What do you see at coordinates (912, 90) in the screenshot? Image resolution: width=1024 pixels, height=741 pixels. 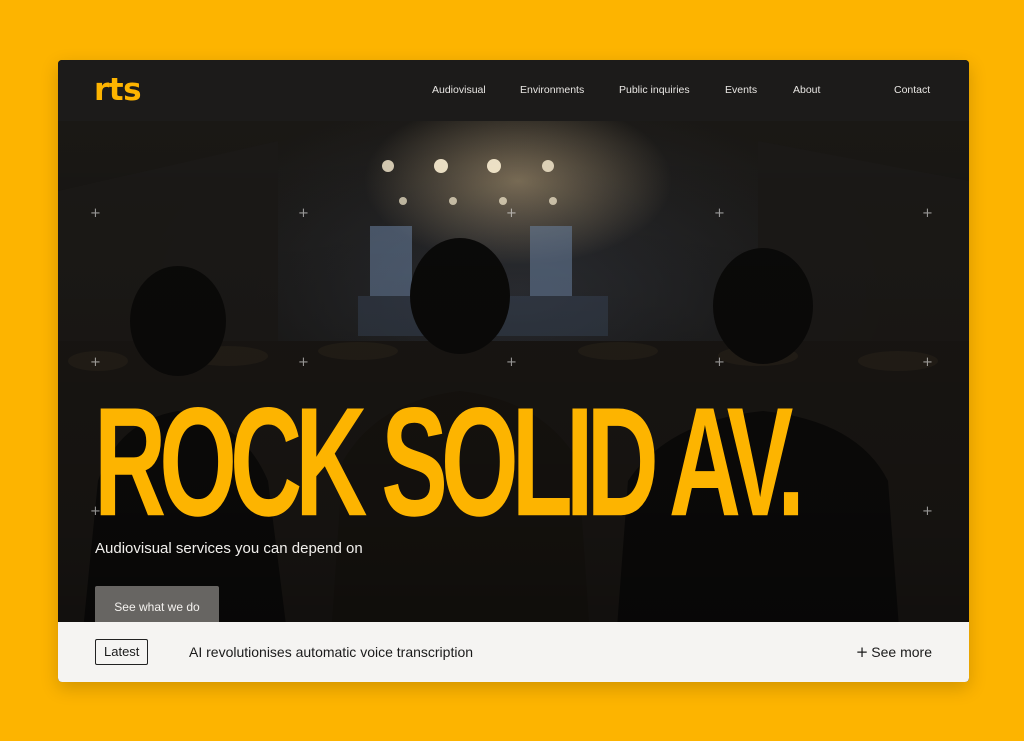 I see `nav-item-contact: Contact` at bounding box center [912, 90].